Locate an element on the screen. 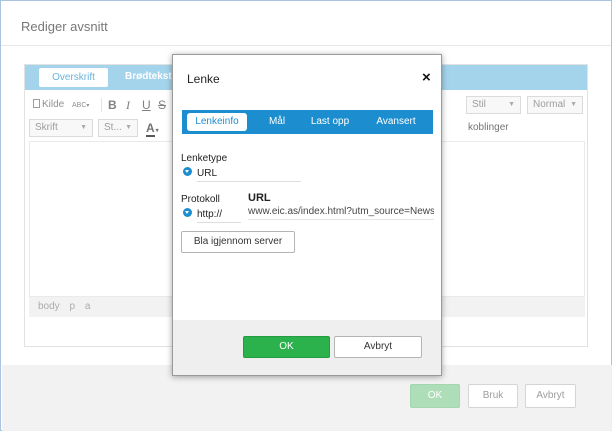  url-label: URL is located at coordinates (259, 198).